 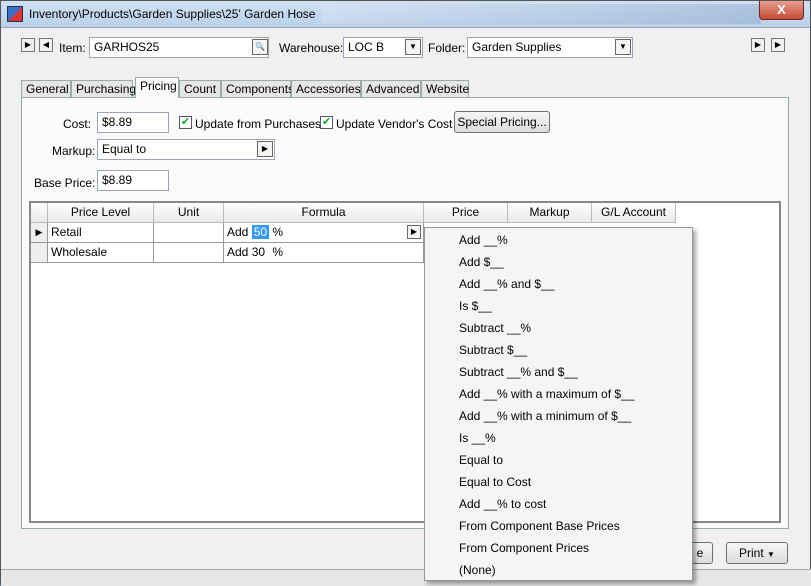 What do you see at coordinates (103, 89) in the screenshot?
I see `tab-purchasing: Purchasing` at bounding box center [103, 89].